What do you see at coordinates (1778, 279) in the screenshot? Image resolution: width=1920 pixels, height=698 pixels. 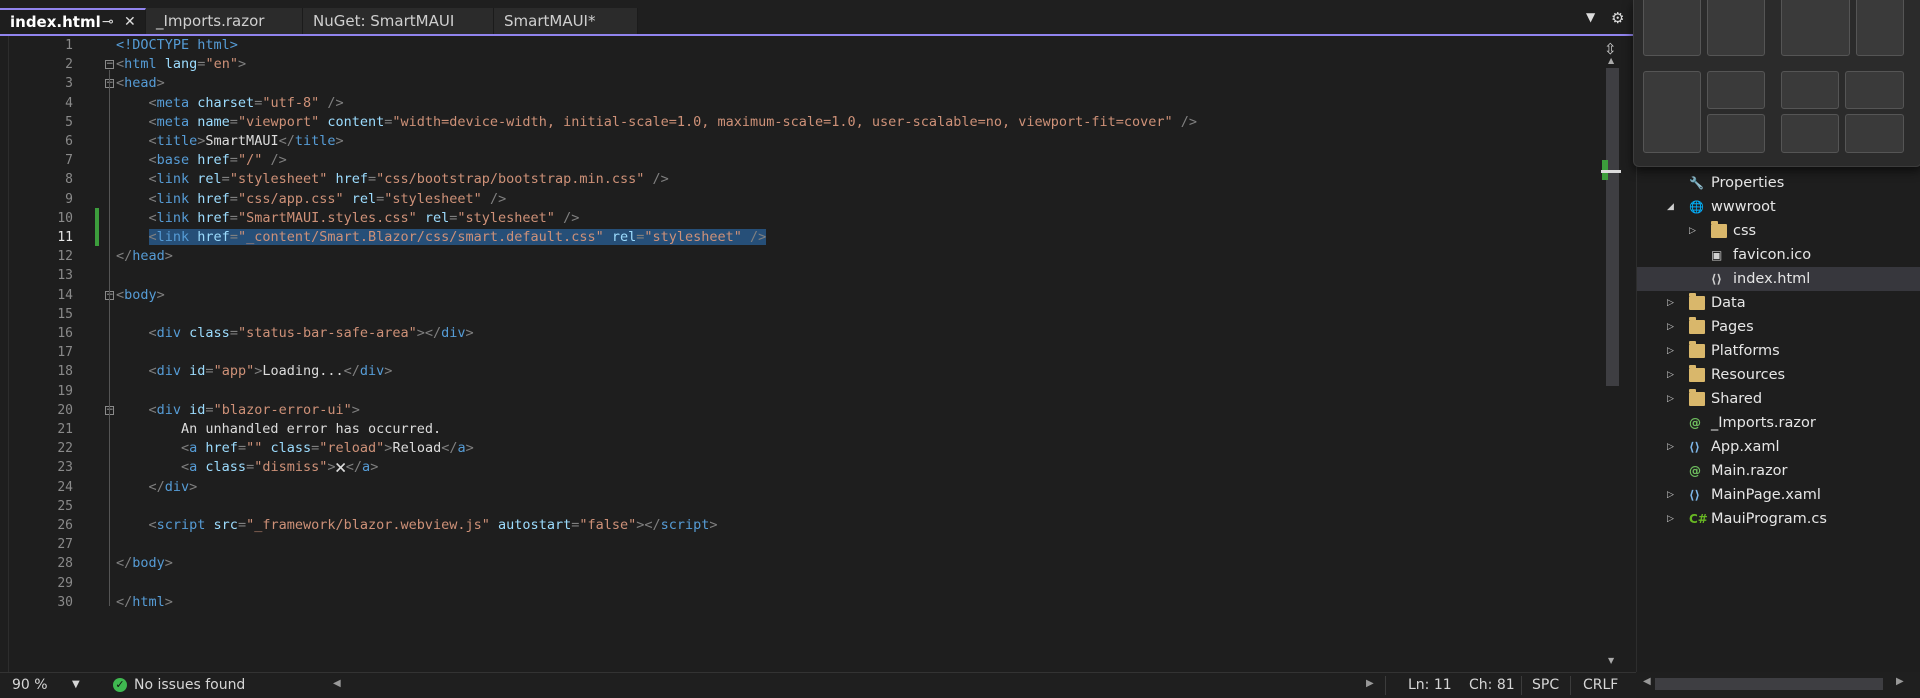 I see `tree-item-index-html: ⟨⟩ index.html` at bounding box center [1778, 279].